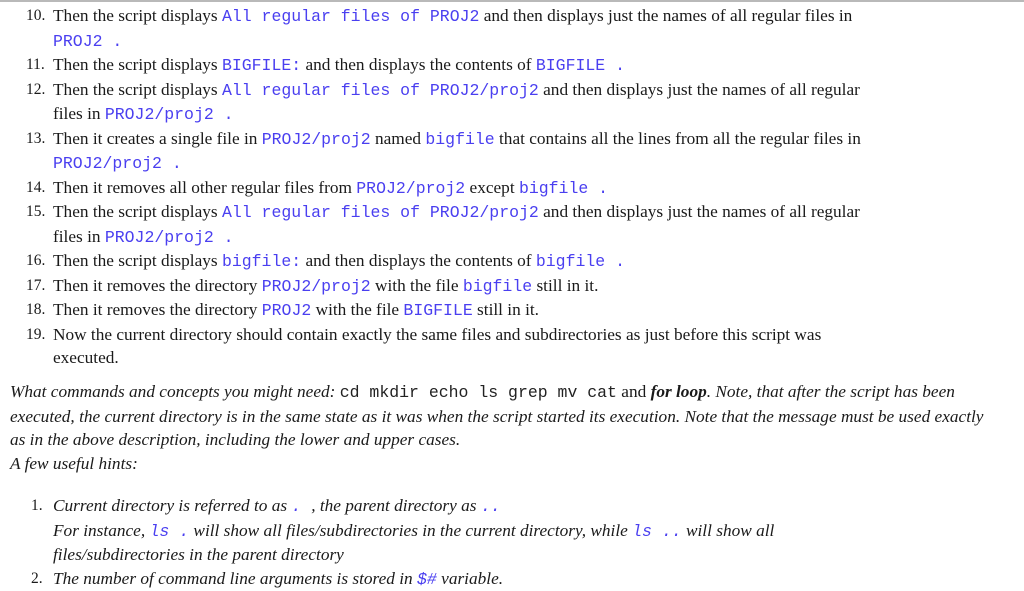 The height and width of the screenshot is (591, 1024). What do you see at coordinates (169, 531) in the screenshot?
I see `code-snippet: ls .` at bounding box center [169, 531].